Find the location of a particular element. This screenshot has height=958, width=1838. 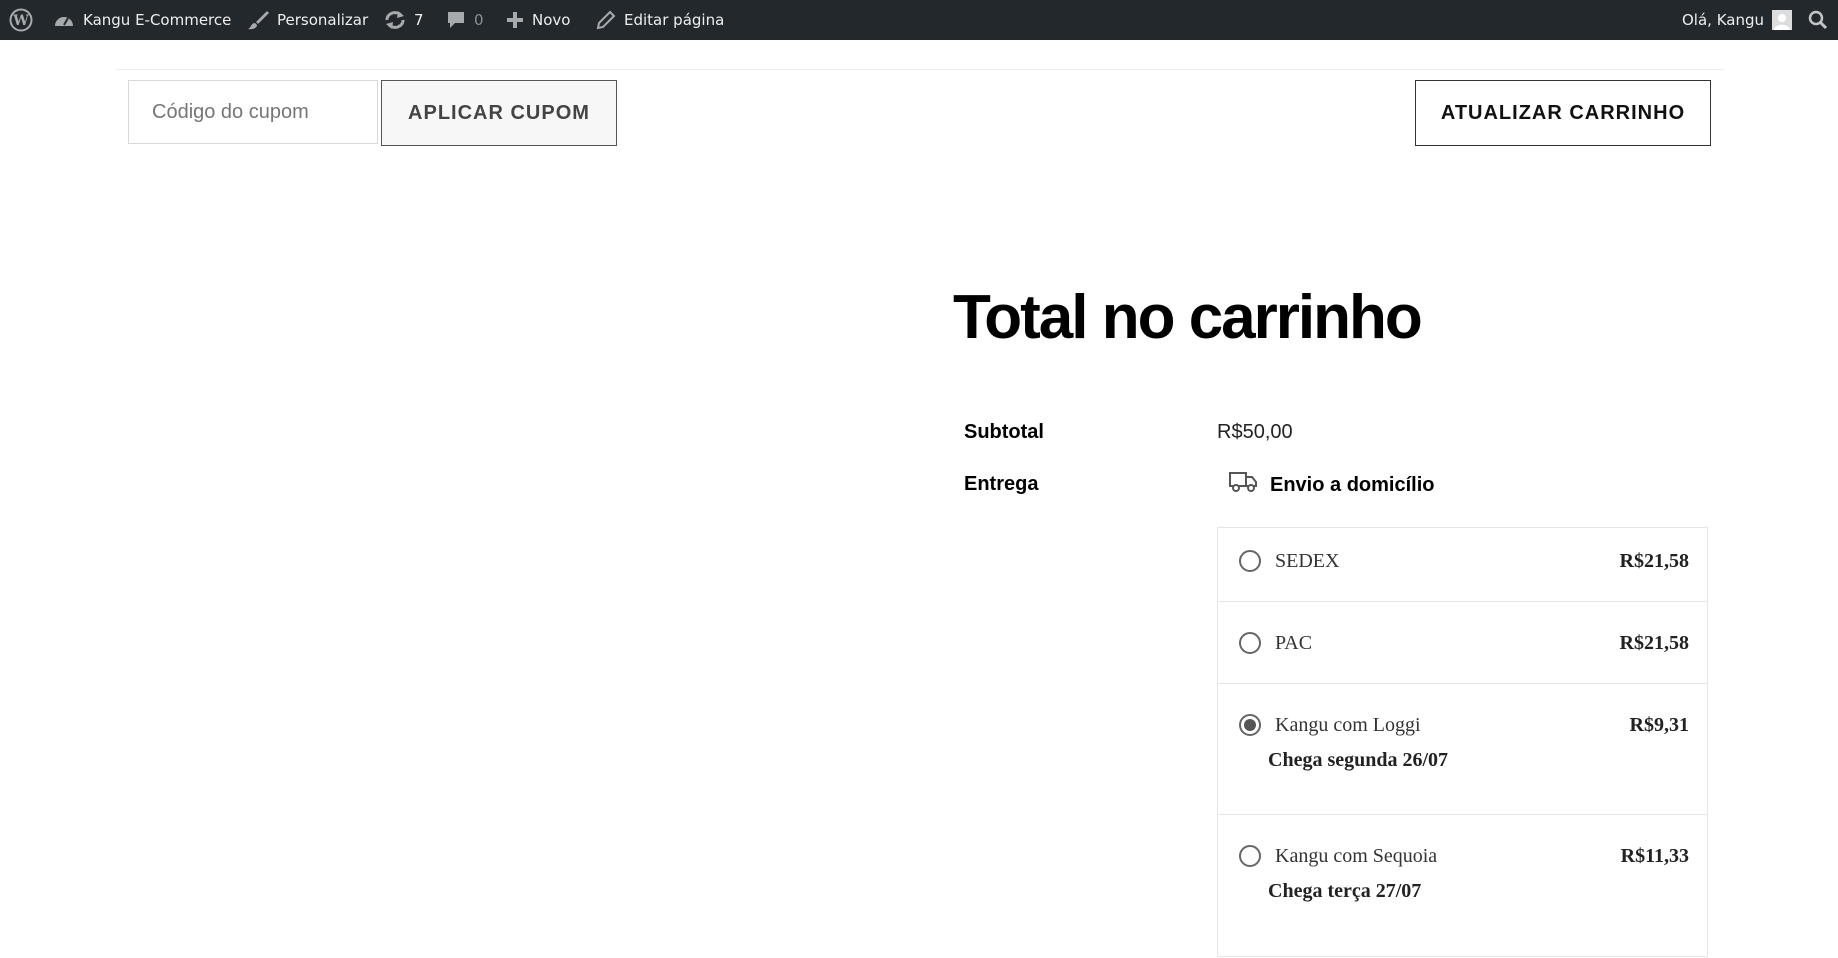

shipping-option-name: PAC is located at coordinates (1294, 643).